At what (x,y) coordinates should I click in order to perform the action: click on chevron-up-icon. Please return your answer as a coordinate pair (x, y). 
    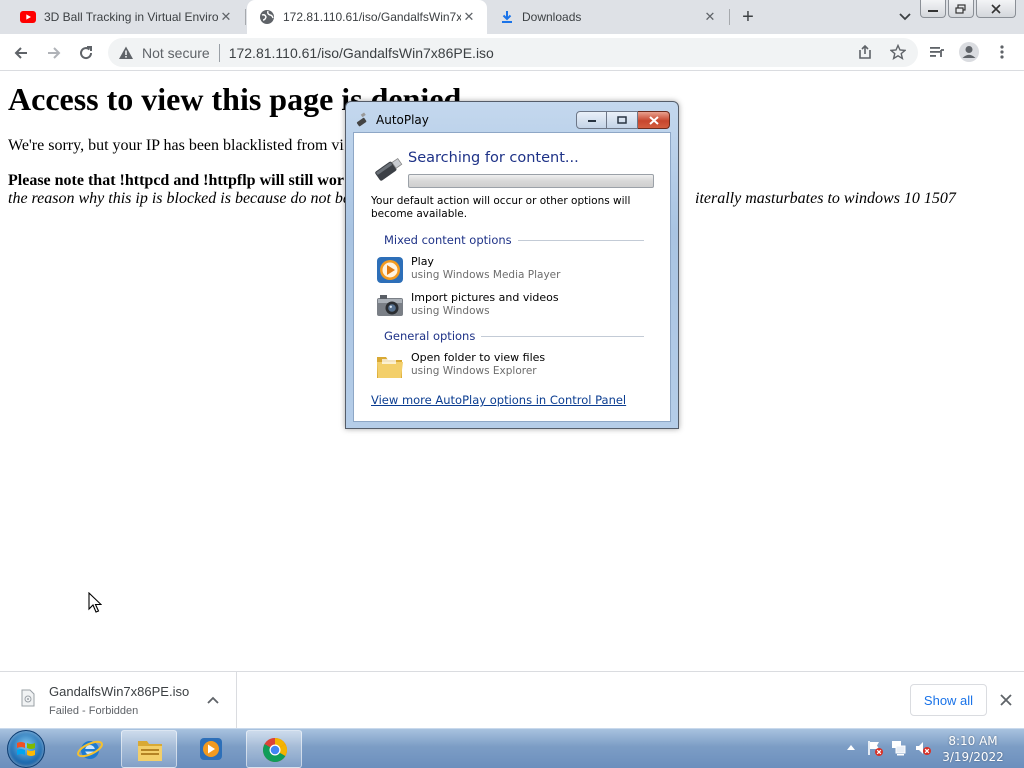
    Looking at the image, I should click on (213, 700).